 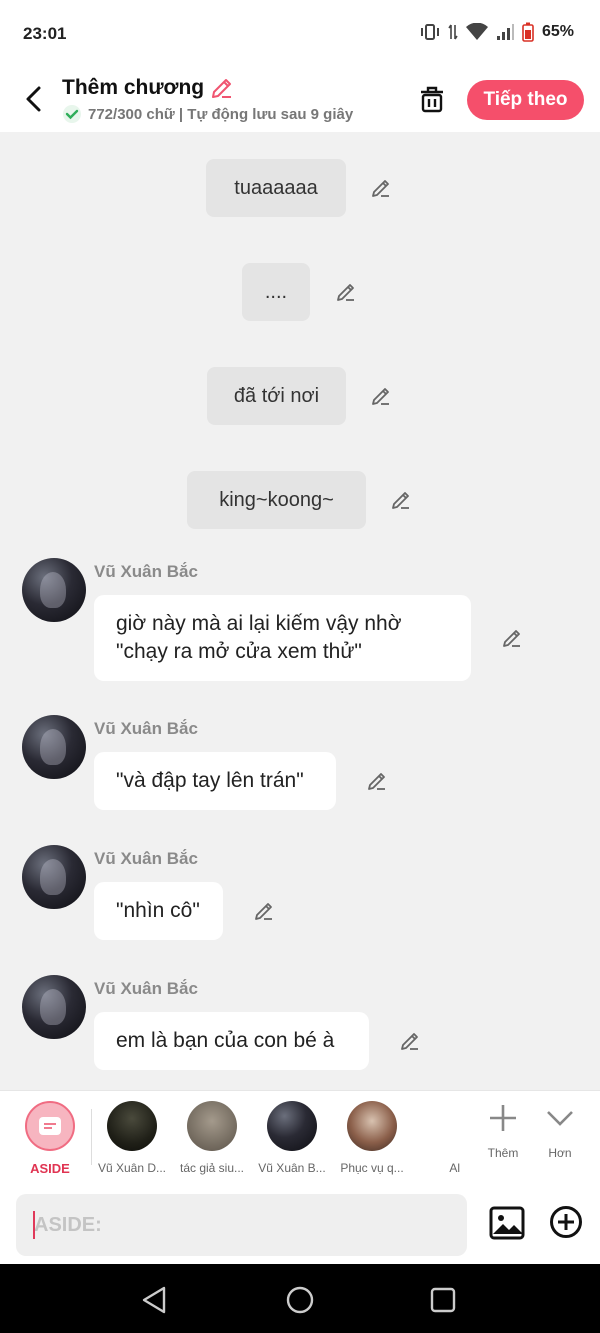 I want to click on message-text: "nhìn cô", so click(x=158, y=910).